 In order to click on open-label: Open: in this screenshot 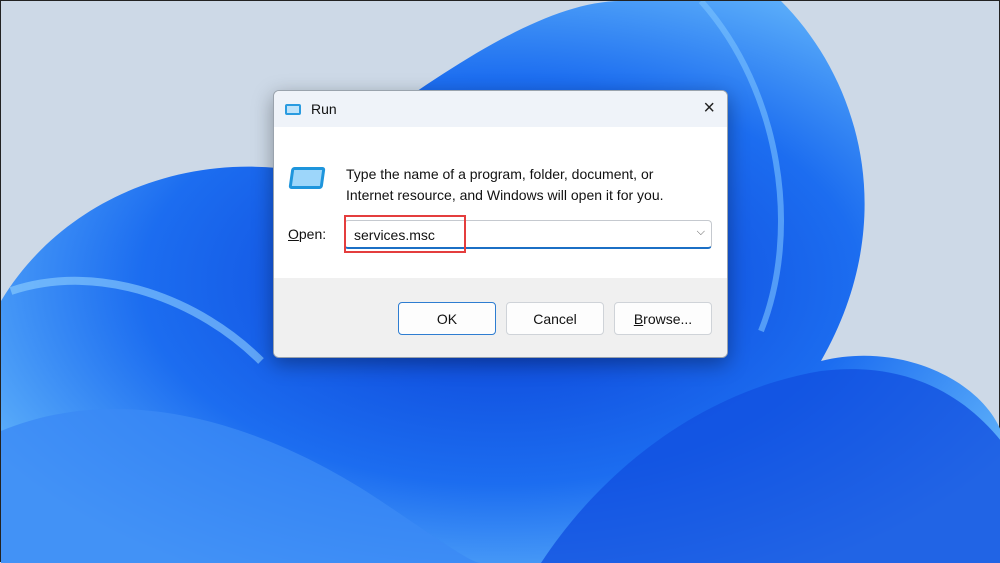, I will do `click(307, 234)`.